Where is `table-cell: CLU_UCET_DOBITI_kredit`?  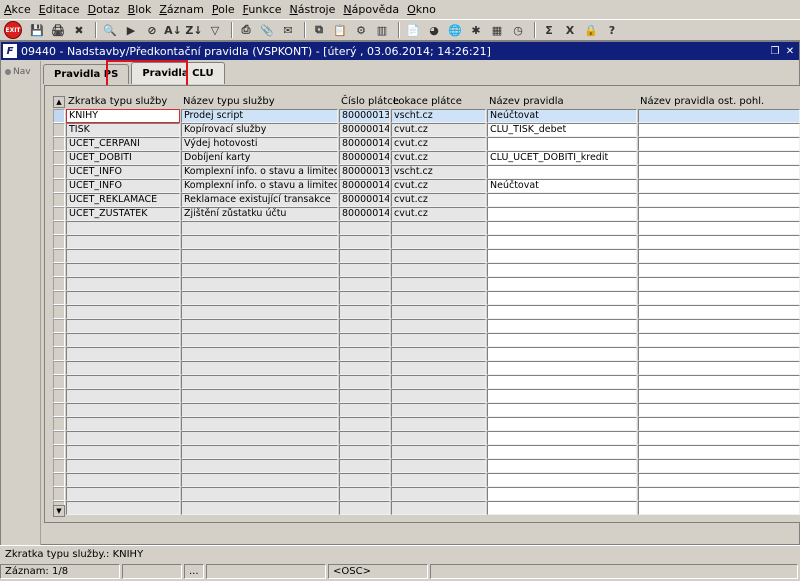 table-cell: CLU_UCET_DOBITI_kredit is located at coordinates (562, 158).